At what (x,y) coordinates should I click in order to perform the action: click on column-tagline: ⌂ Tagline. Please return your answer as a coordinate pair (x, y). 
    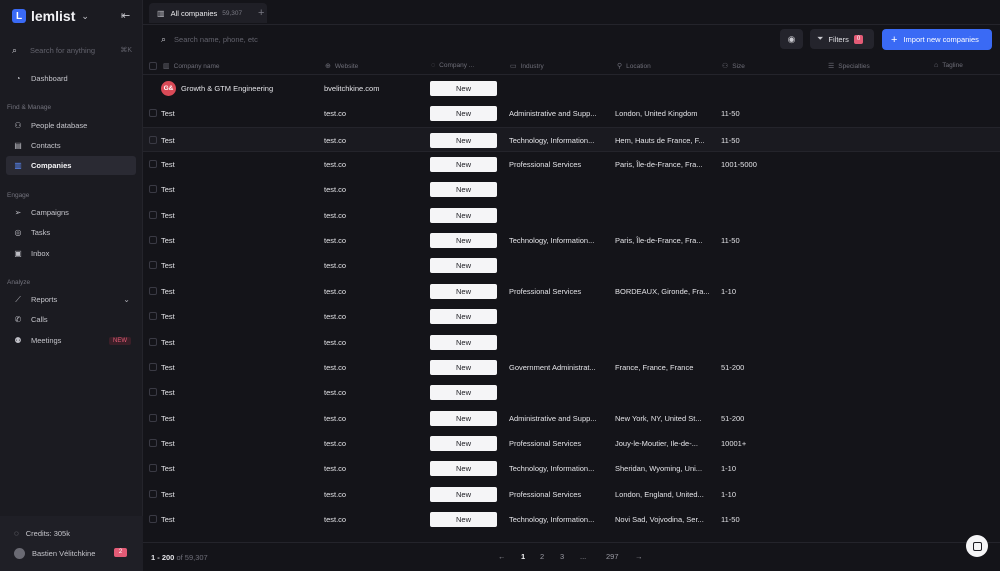
    Looking at the image, I should click on (948, 65).